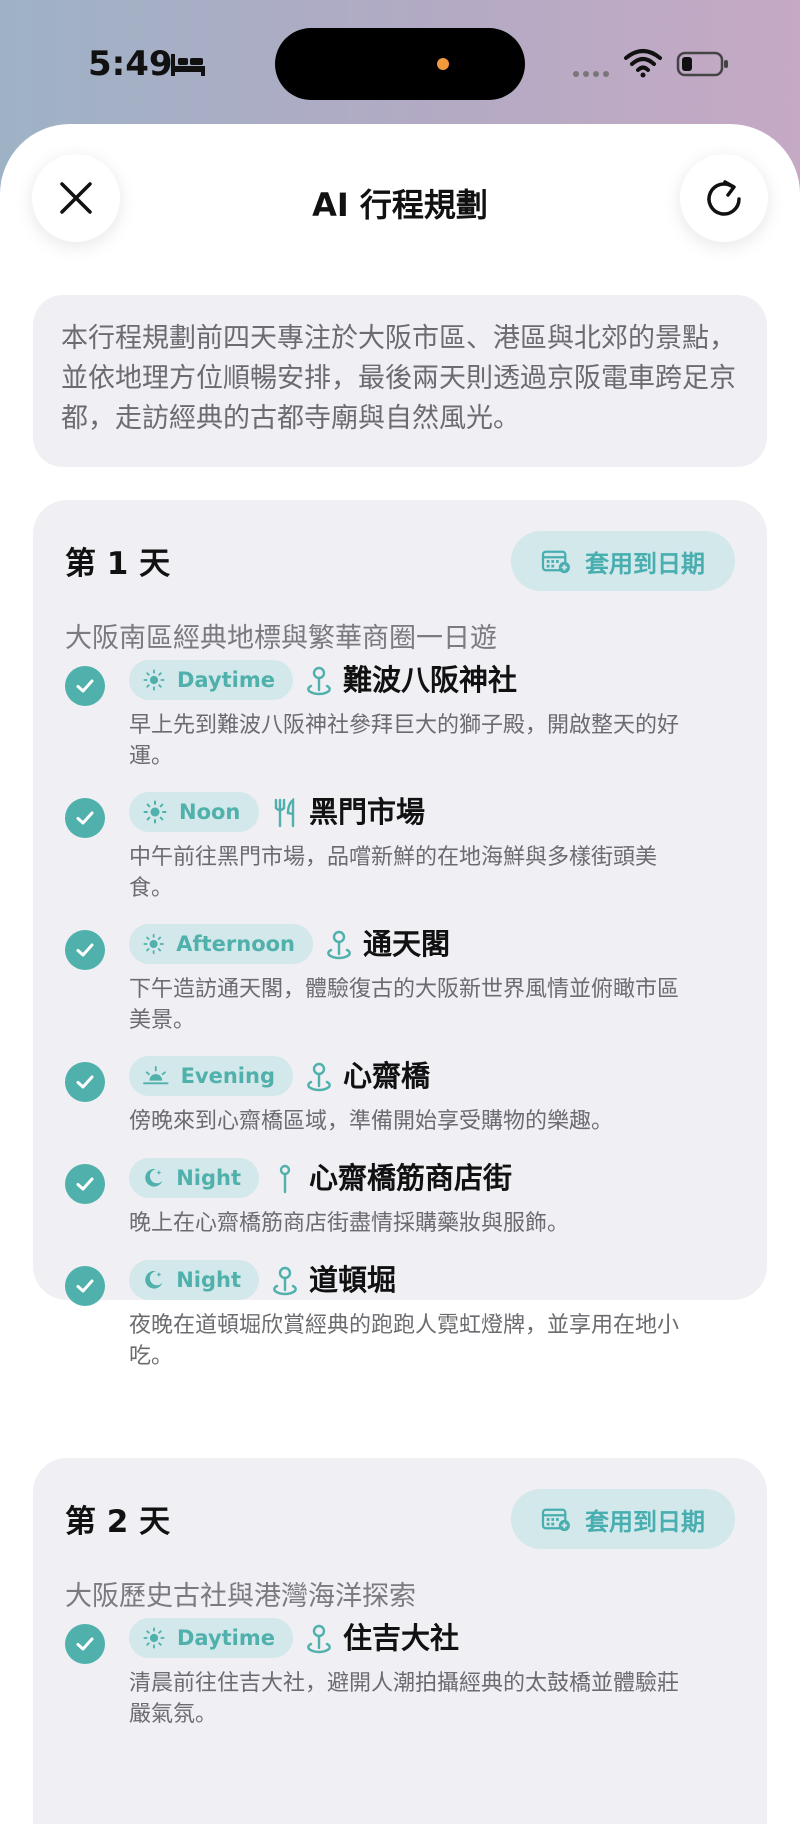  I want to click on time-of-day-badge: Noon, so click(194, 812).